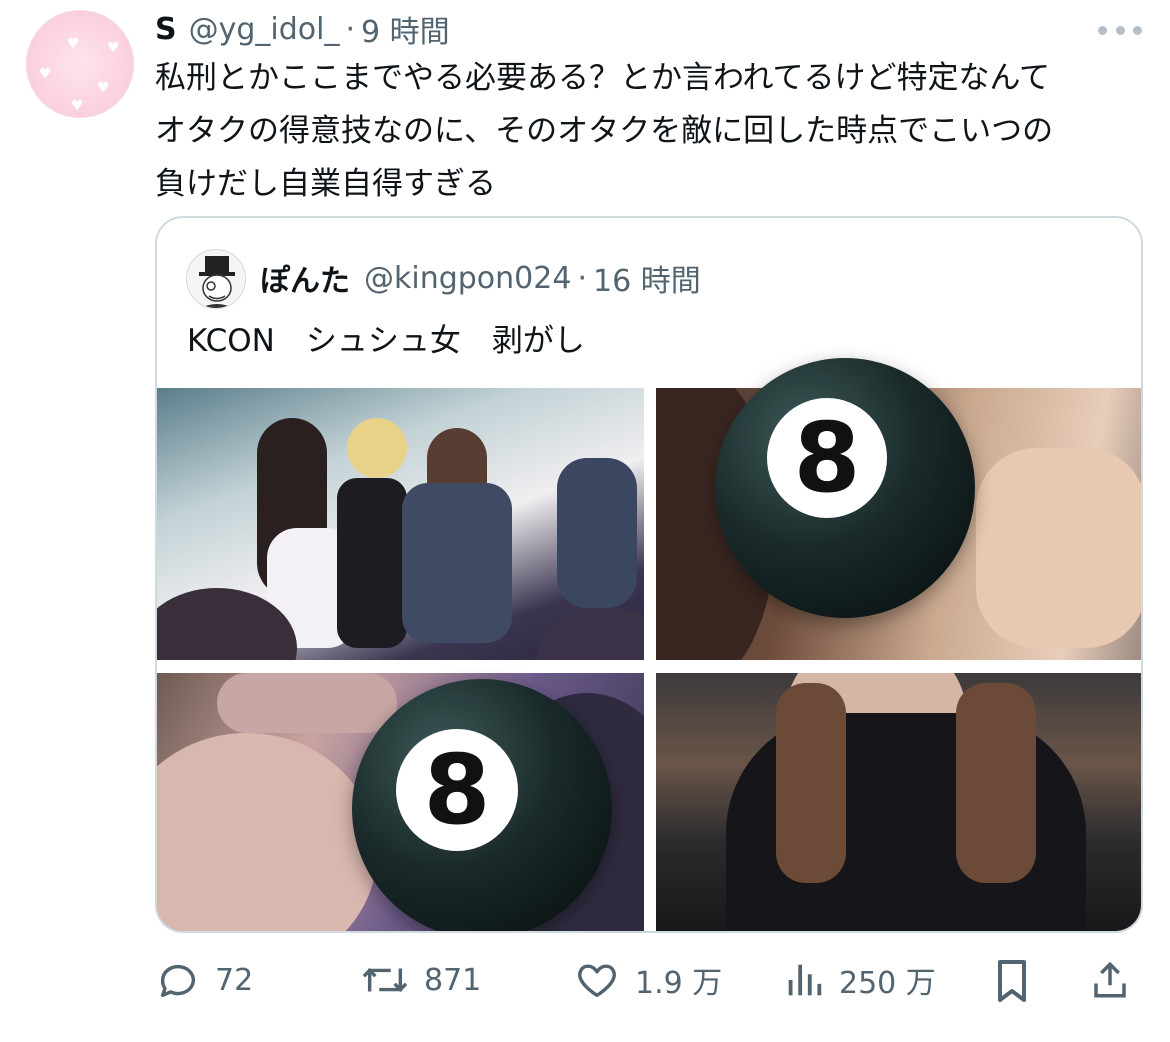 This screenshot has height=1042, width=1170. What do you see at coordinates (400, 524) in the screenshot?
I see `media-stage-photo` at bounding box center [400, 524].